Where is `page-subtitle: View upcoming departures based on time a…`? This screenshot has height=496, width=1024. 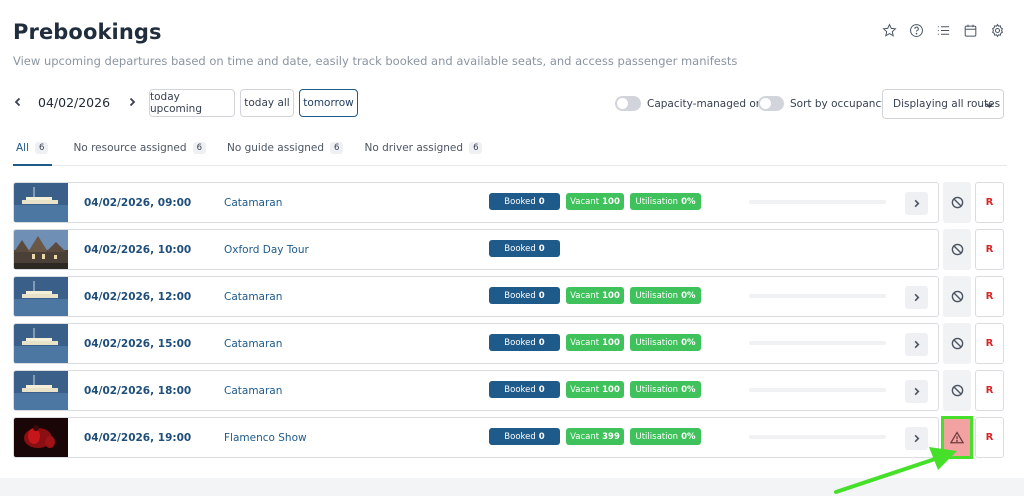 page-subtitle: View upcoming departures based on time a… is located at coordinates (375, 61).